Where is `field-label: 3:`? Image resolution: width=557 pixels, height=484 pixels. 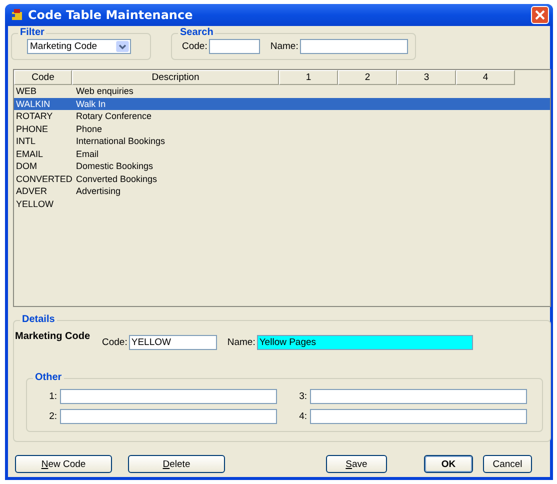
field-label: 3: is located at coordinates (303, 396).